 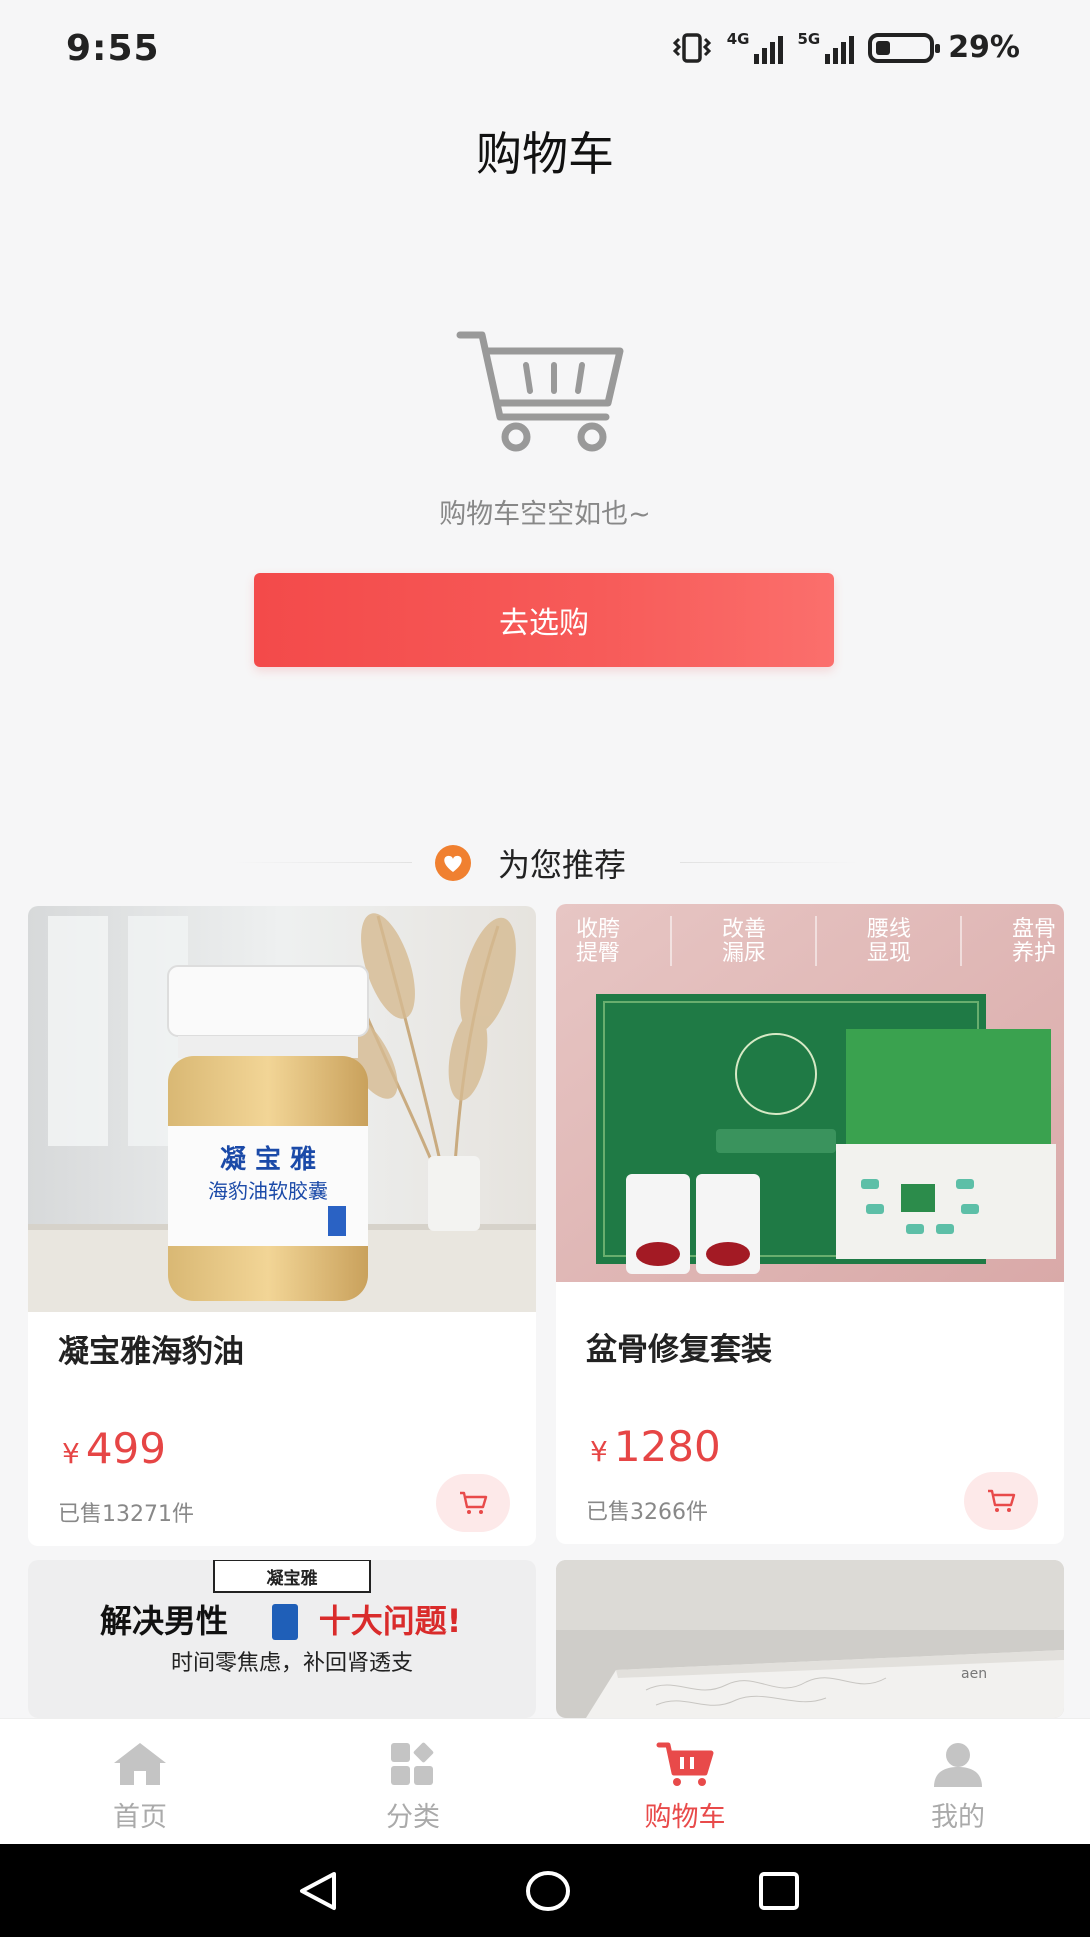 What do you see at coordinates (691, 47) in the screenshot?
I see `vibrate-icon` at bounding box center [691, 47].